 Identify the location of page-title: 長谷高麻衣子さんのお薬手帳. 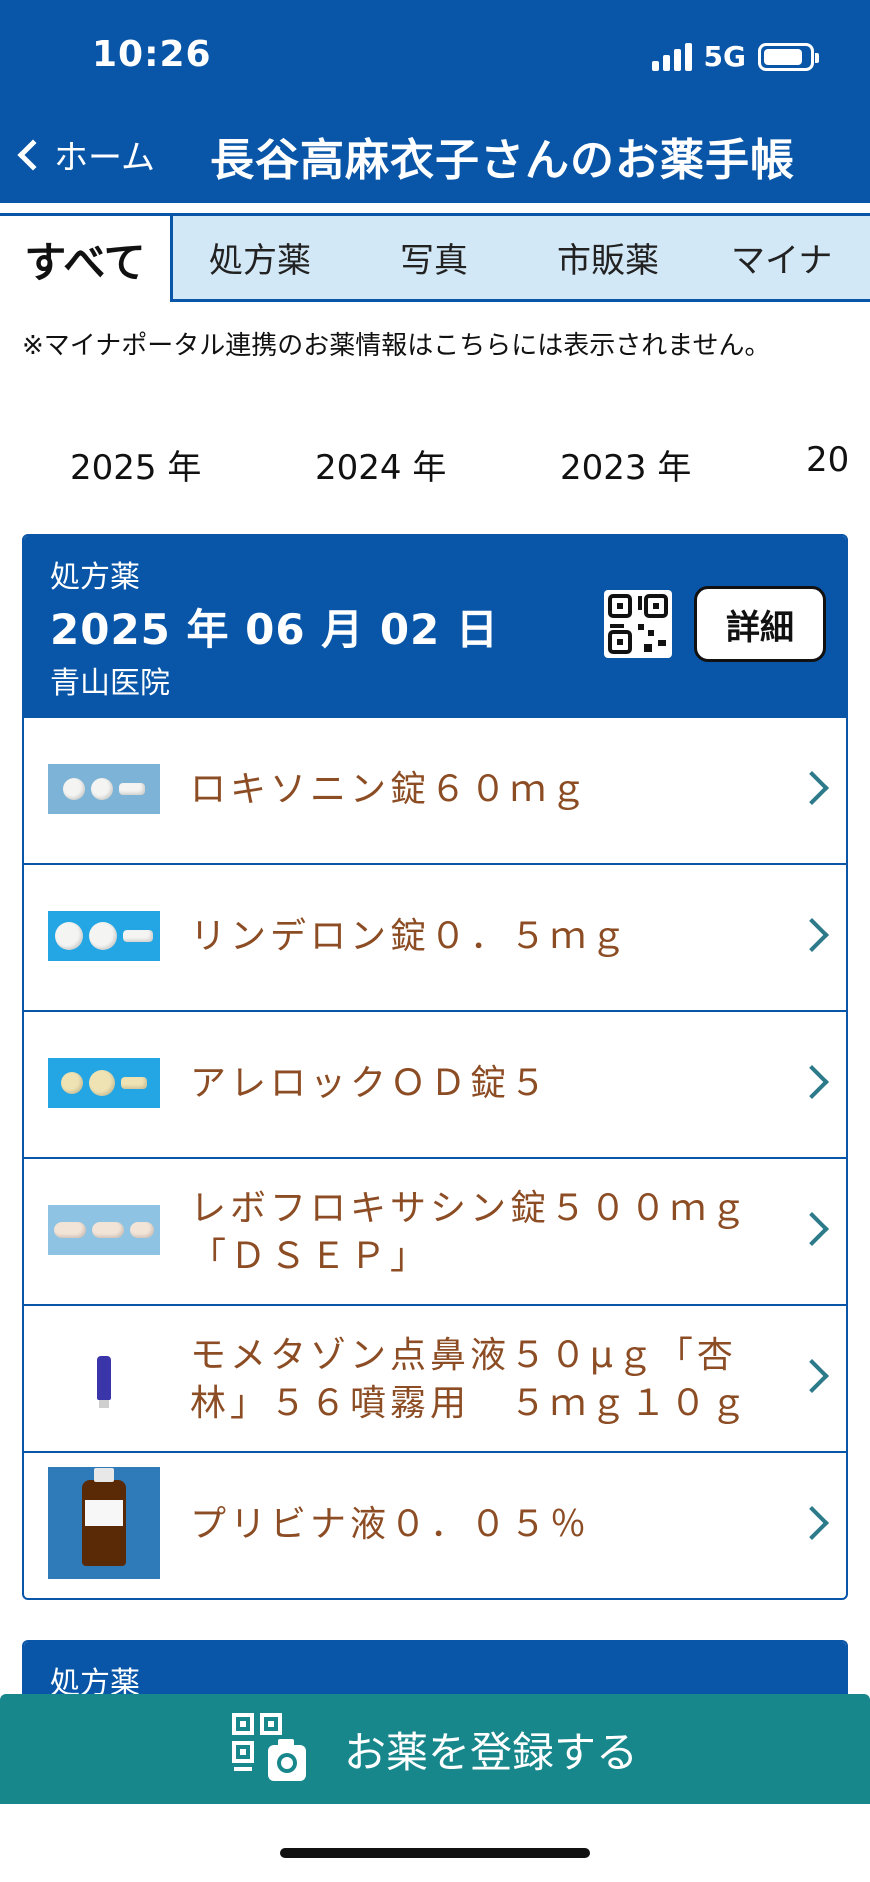
(502, 160).